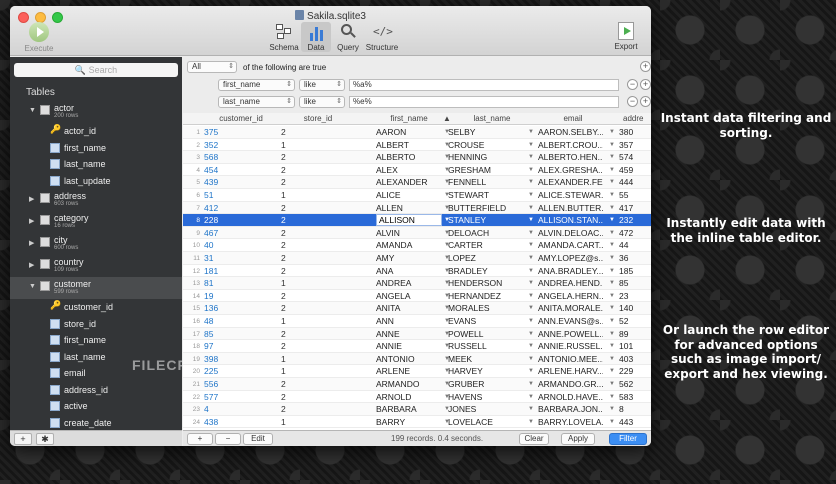 This screenshot has width=836, height=484. Describe the element at coordinates (634, 409) in the screenshot. I see `cell-address-id: 8` at that location.